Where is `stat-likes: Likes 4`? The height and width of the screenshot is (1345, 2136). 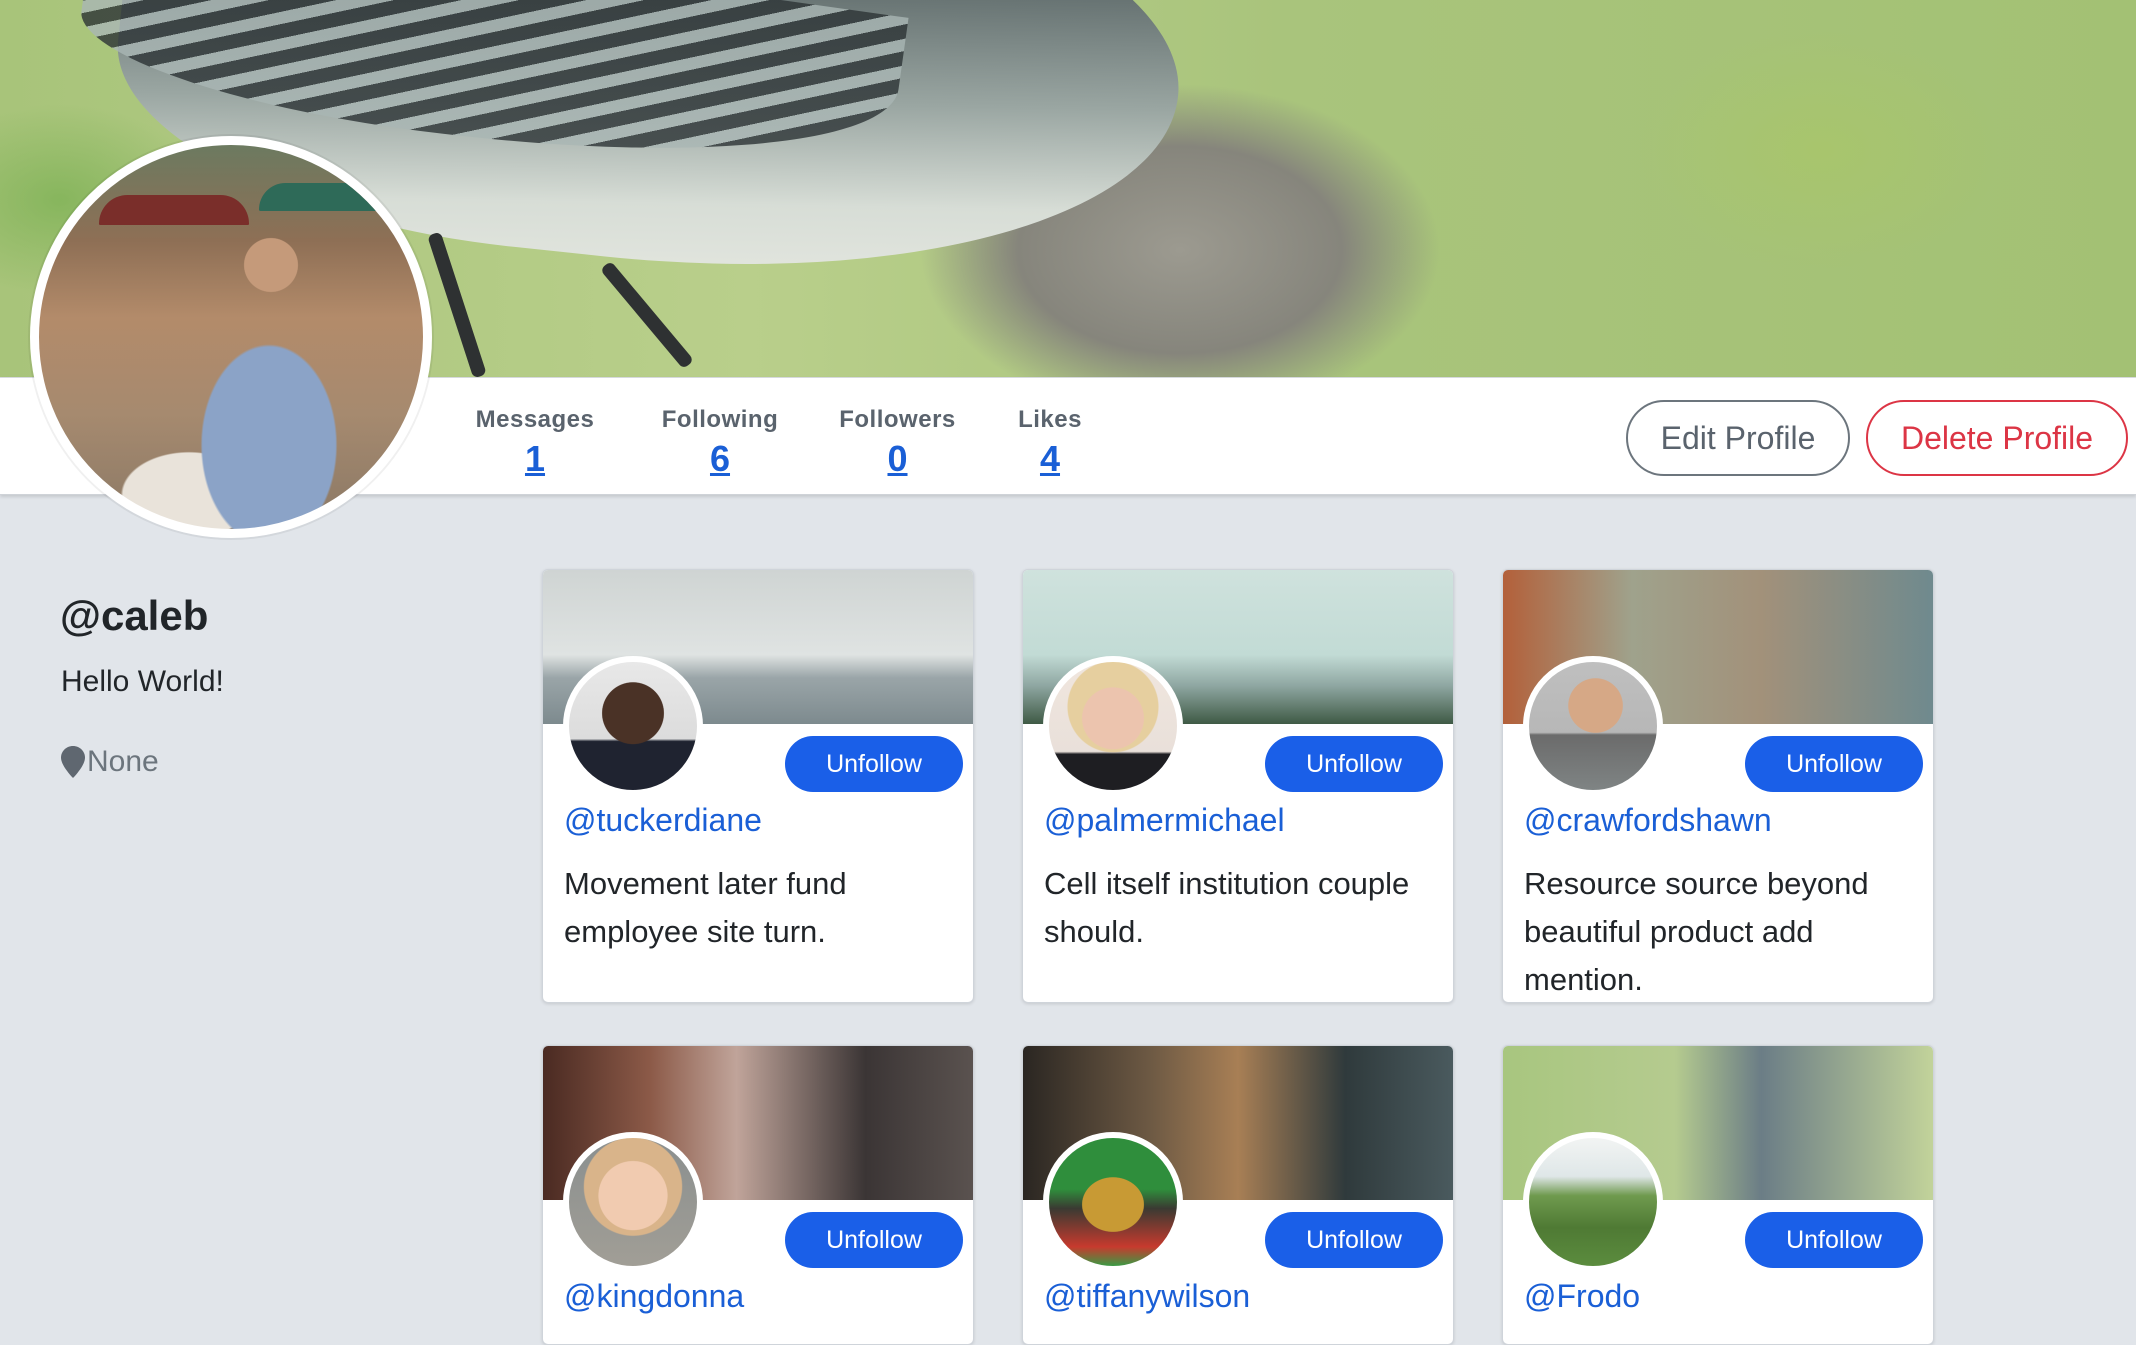 stat-likes: Likes 4 is located at coordinates (1050, 443).